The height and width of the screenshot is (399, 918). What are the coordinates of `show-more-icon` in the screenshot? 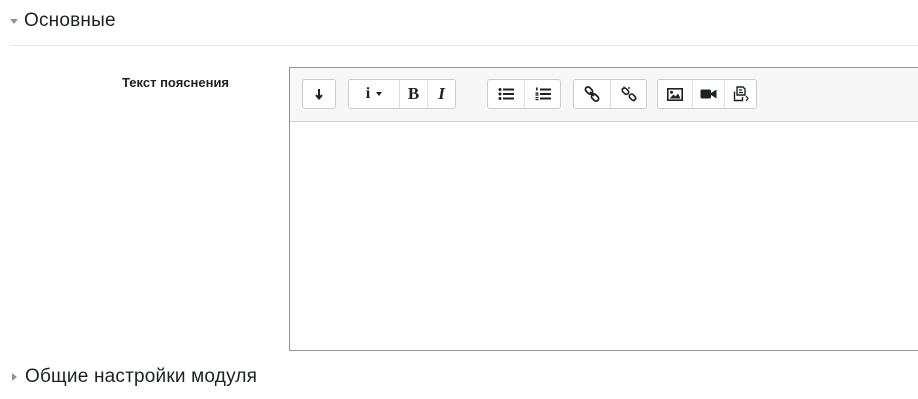 It's located at (319, 94).